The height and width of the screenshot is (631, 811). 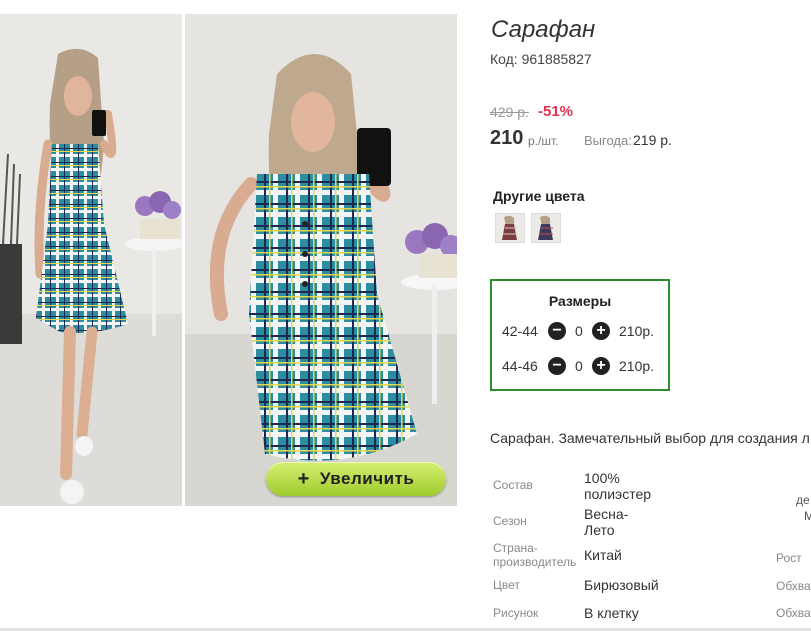 What do you see at coordinates (789, 558) in the screenshot?
I see `spec-right-label: Рост` at bounding box center [789, 558].